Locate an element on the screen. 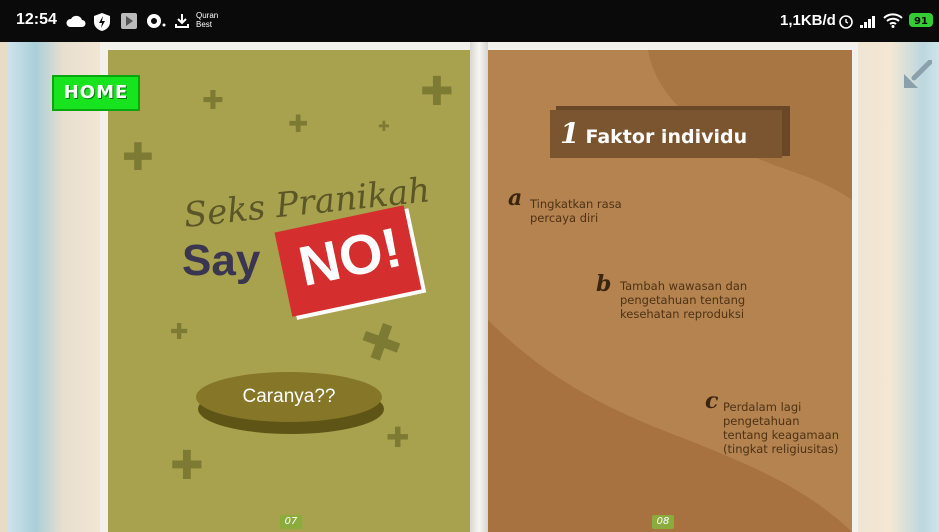  title-say: Say is located at coordinates (221, 260).